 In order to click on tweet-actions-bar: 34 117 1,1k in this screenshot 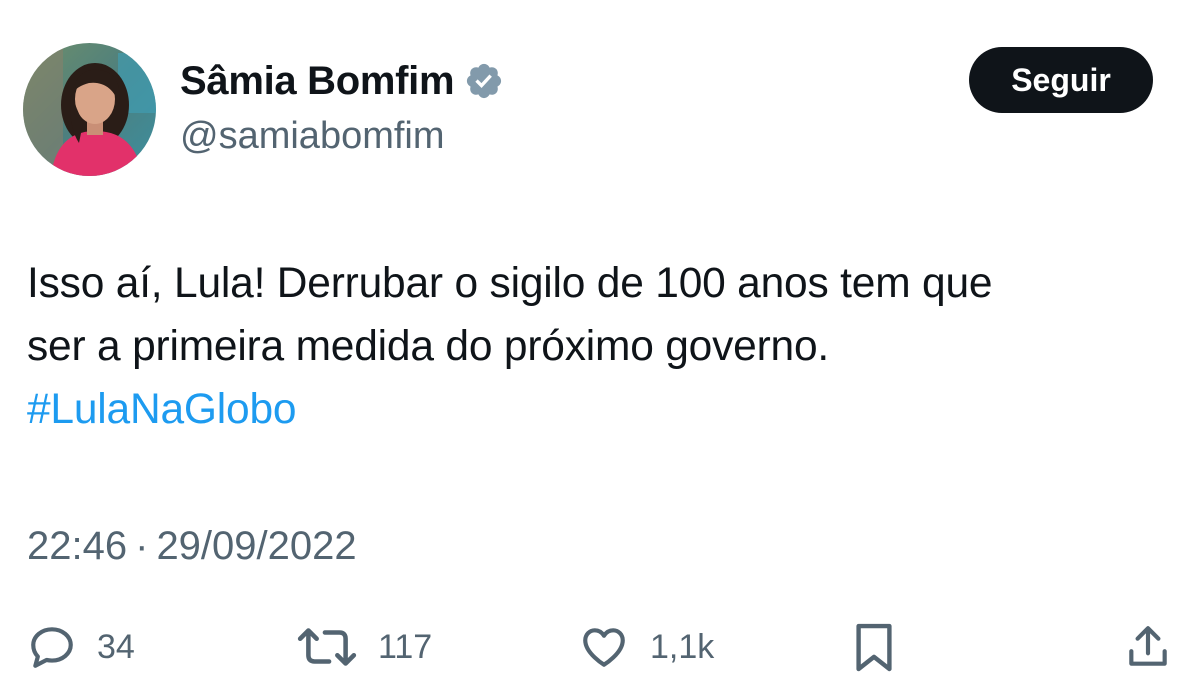, I will do `click(600, 647)`.